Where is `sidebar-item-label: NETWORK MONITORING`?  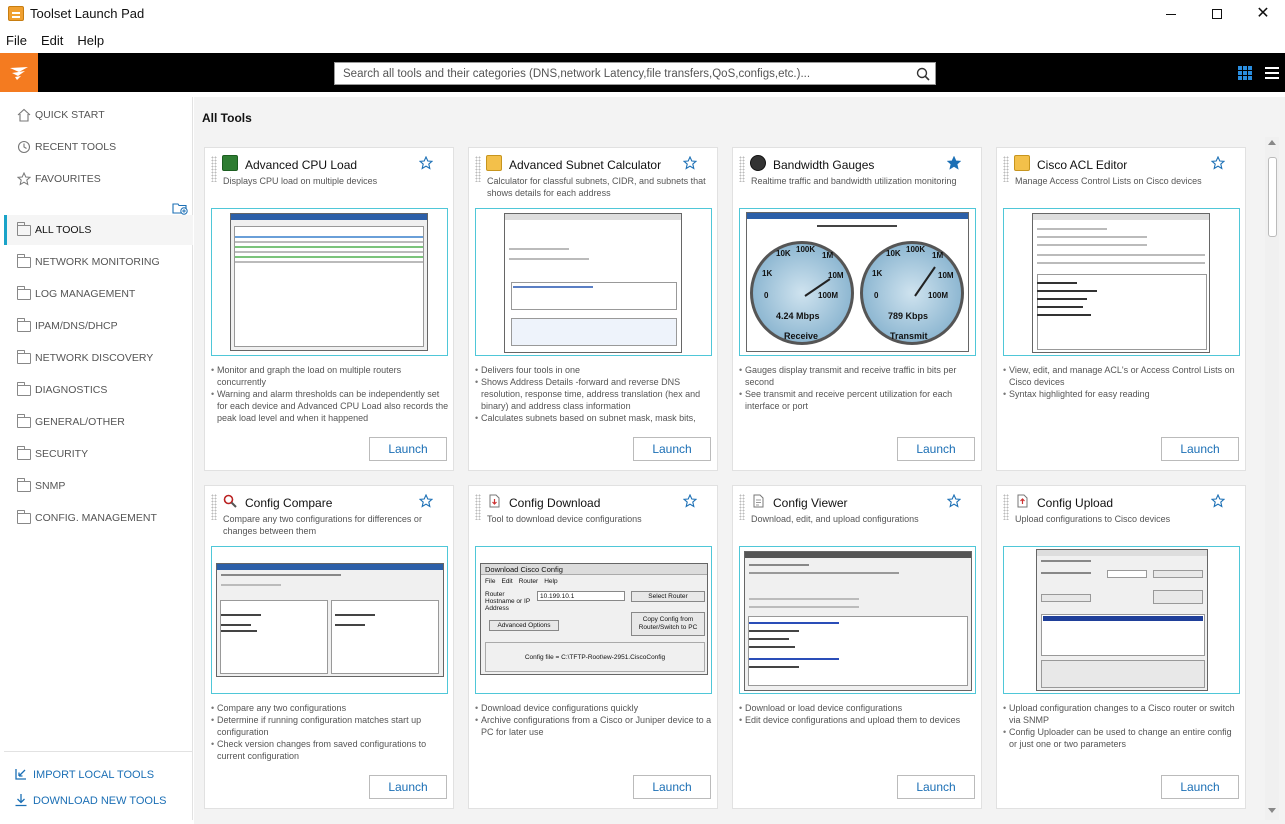 sidebar-item-label: NETWORK MONITORING is located at coordinates (97, 262).